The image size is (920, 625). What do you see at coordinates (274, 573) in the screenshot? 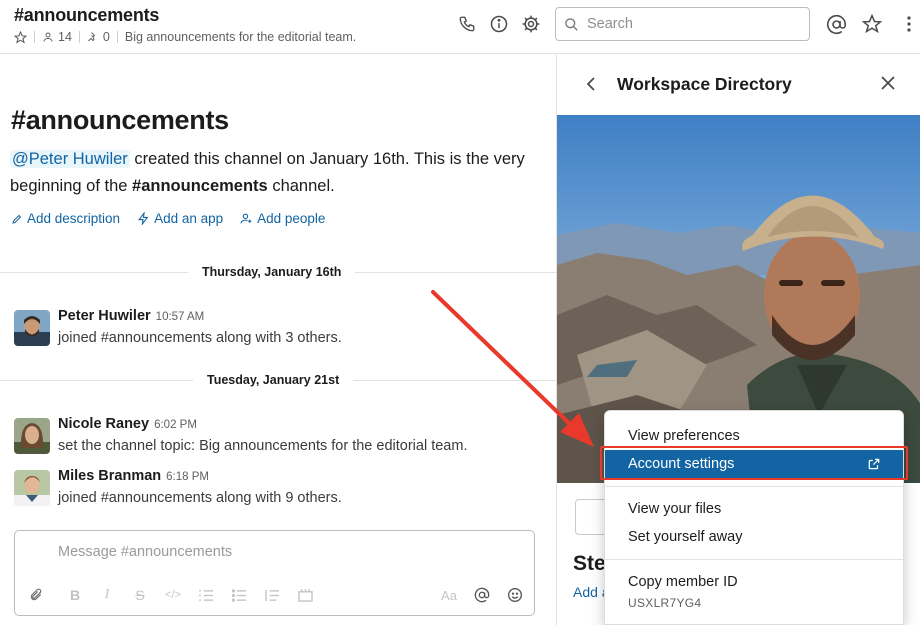
I see `message-composer: B I S </> Aa` at bounding box center [274, 573].